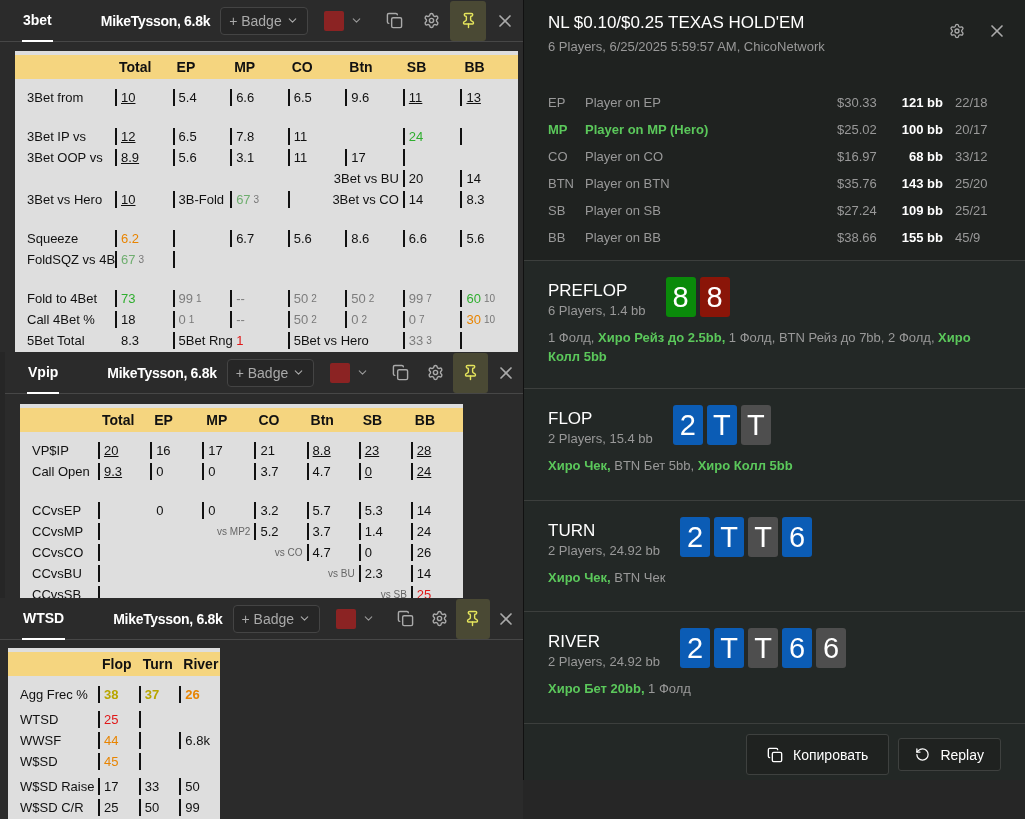 The height and width of the screenshot is (819, 1025). I want to click on row-label: WTSD, so click(39, 719).